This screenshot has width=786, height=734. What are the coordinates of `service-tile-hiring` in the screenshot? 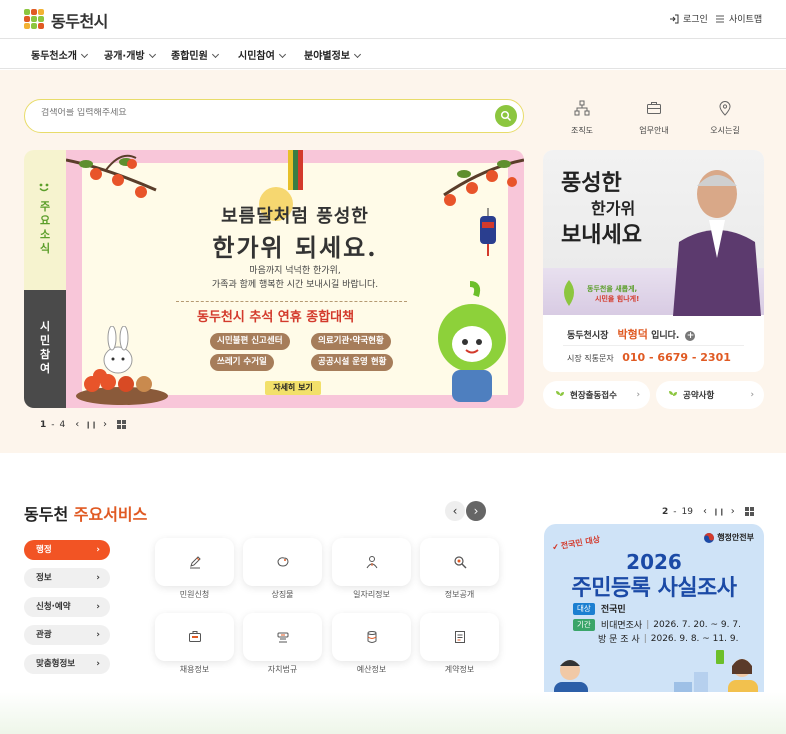 It's located at (194, 637).